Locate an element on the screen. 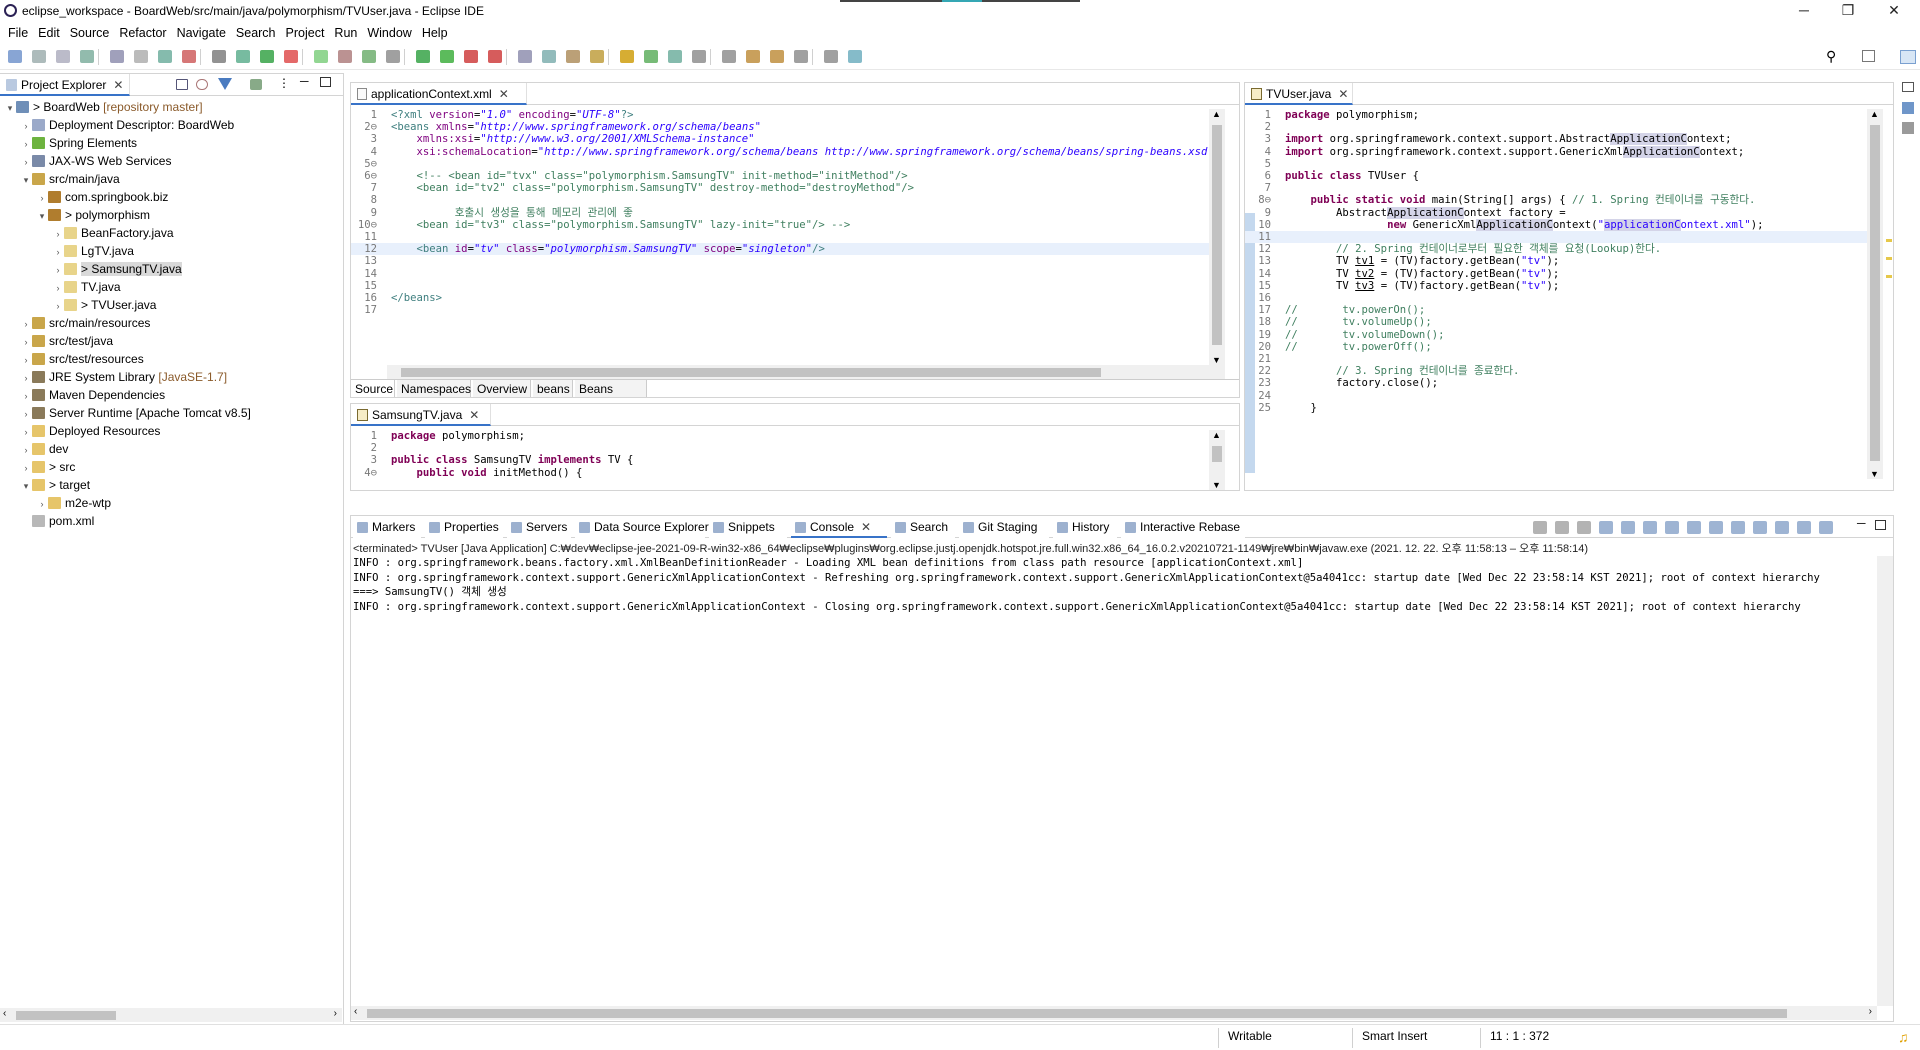 Image resolution: width=1920 pixels, height=1050 pixels. code-line: 5 is located at coordinates (1556, 164).